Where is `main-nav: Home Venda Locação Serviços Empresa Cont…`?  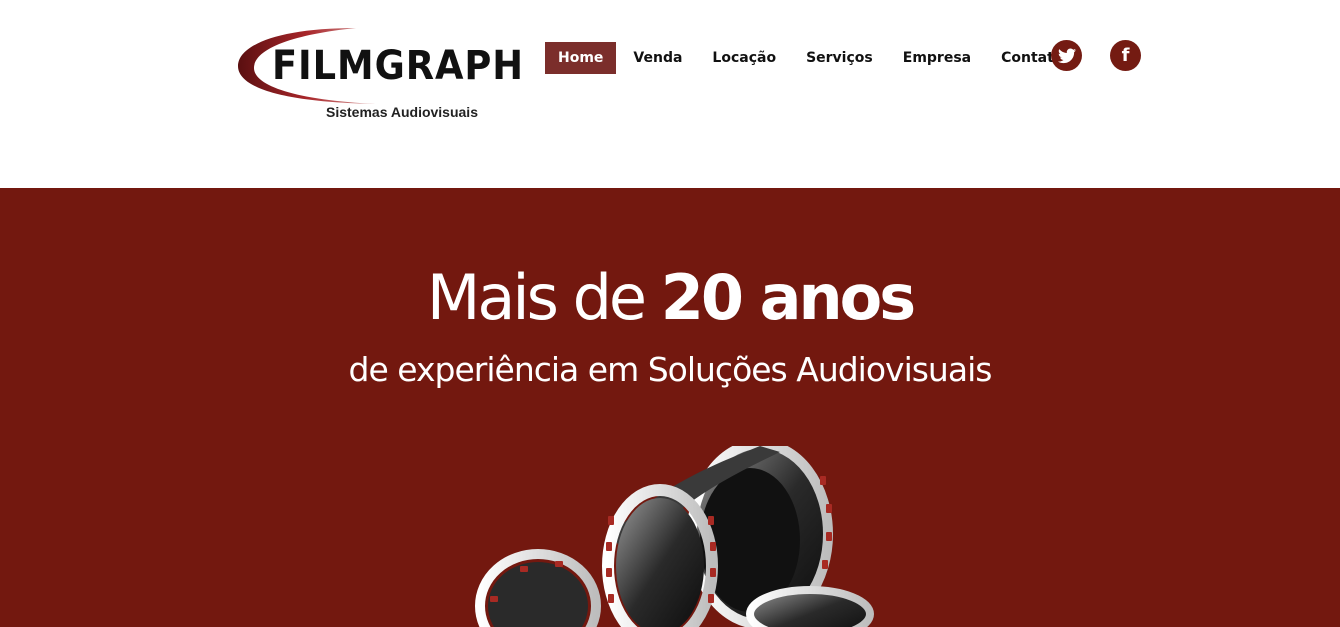
main-nav: Home Venda Locação Serviços Empresa Cont… is located at coordinates (812, 58).